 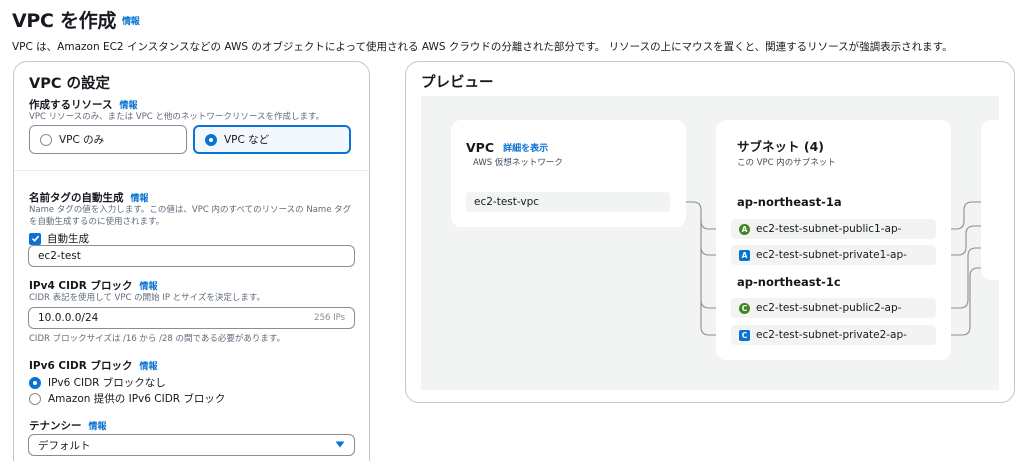 What do you see at coordinates (148, 367) in the screenshot?
I see `ipv6-info-link: 情報` at bounding box center [148, 367].